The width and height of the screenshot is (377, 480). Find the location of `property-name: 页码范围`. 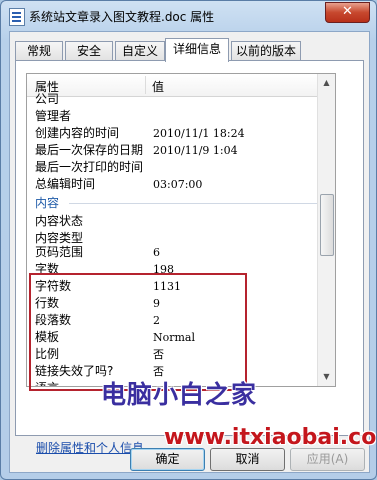

property-name: 页码范围 is located at coordinates (59, 252).